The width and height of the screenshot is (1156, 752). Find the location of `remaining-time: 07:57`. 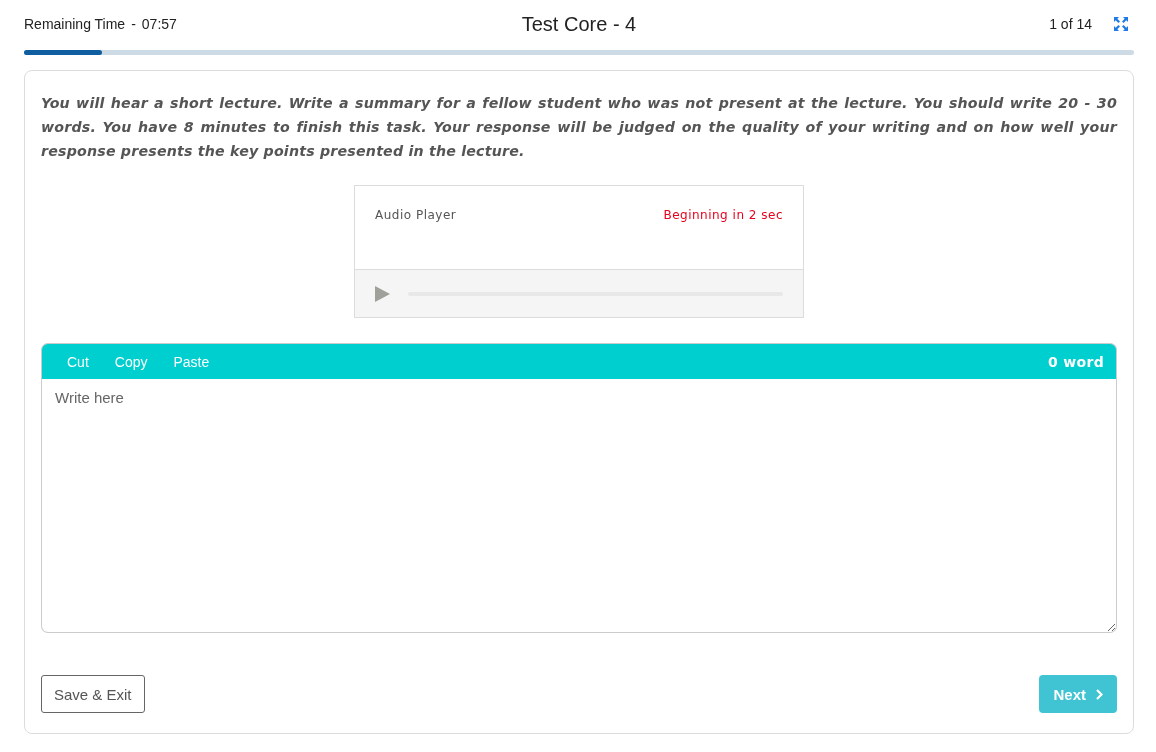

remaining-time: 07:57 is located at coordinates (159, 24).